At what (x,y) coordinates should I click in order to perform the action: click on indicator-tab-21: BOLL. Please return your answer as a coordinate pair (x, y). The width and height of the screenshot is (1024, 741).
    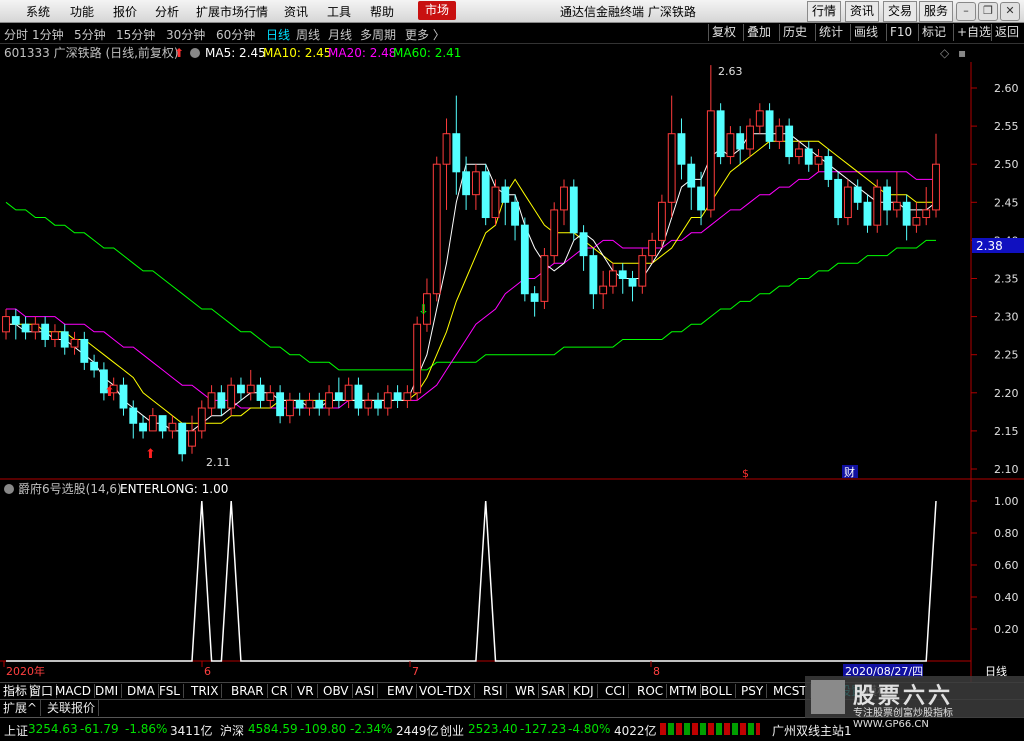
    Looking at the image, I should click on (717, 691).